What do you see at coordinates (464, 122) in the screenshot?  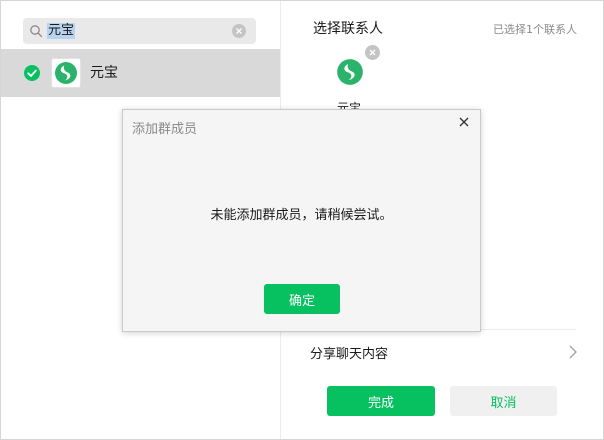 I see `close-icon` at bounding box center [464, 122].